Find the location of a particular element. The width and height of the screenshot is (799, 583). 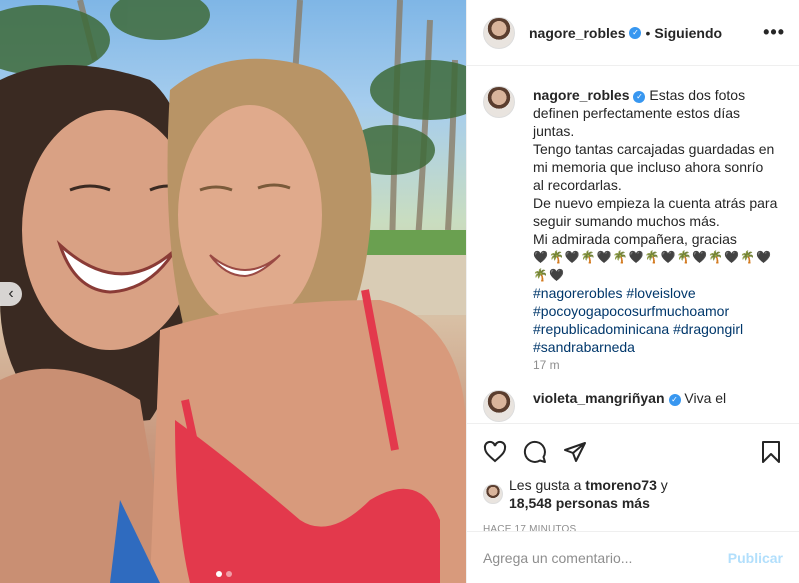

publish-button: Publicar is located at coordinates (755, 558).